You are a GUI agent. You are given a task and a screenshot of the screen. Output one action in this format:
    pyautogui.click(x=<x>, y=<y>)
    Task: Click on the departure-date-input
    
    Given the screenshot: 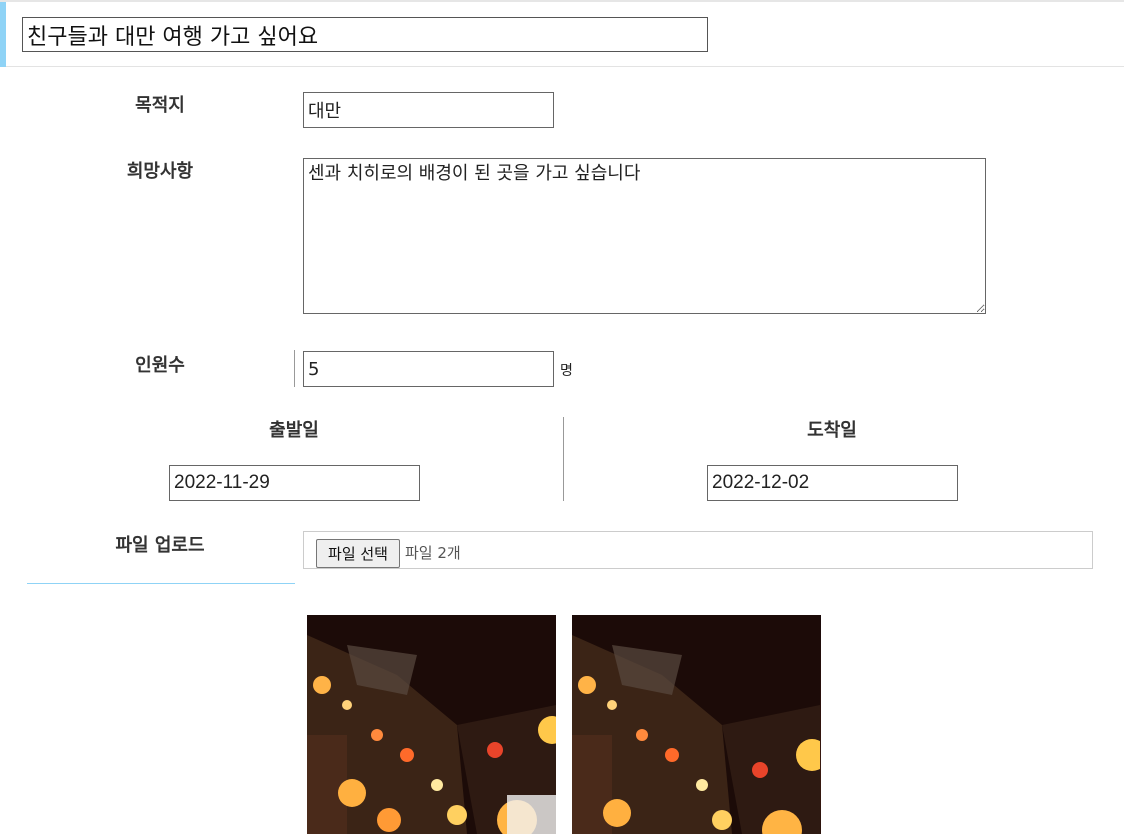 What is the action you would take?
    pyautogui.click(x=294, y=483)
    